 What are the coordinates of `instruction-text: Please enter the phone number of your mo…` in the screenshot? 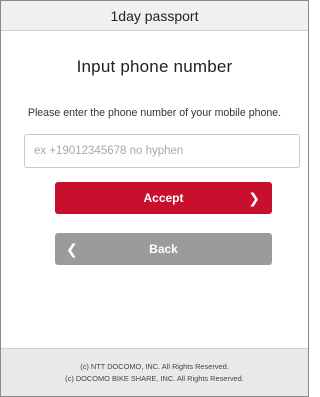 It's located at (154, 113).